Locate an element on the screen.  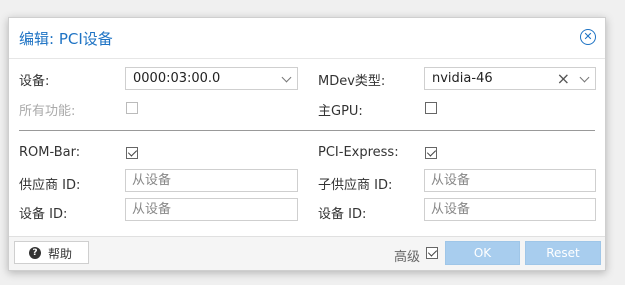
mdev-type-select: nvidia-46 × is located at coordinates (510, 78).